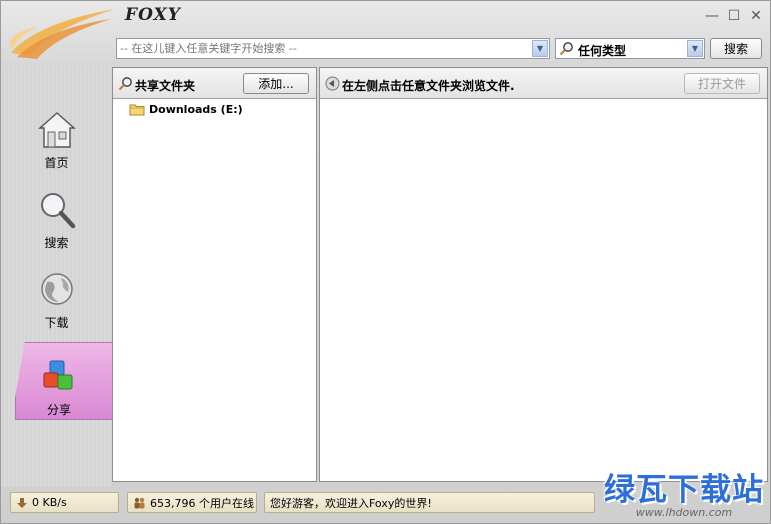  Describe the element at coordinates (602, 51) in the screenshot. I see `file-type-value: 任何类型` at that location.